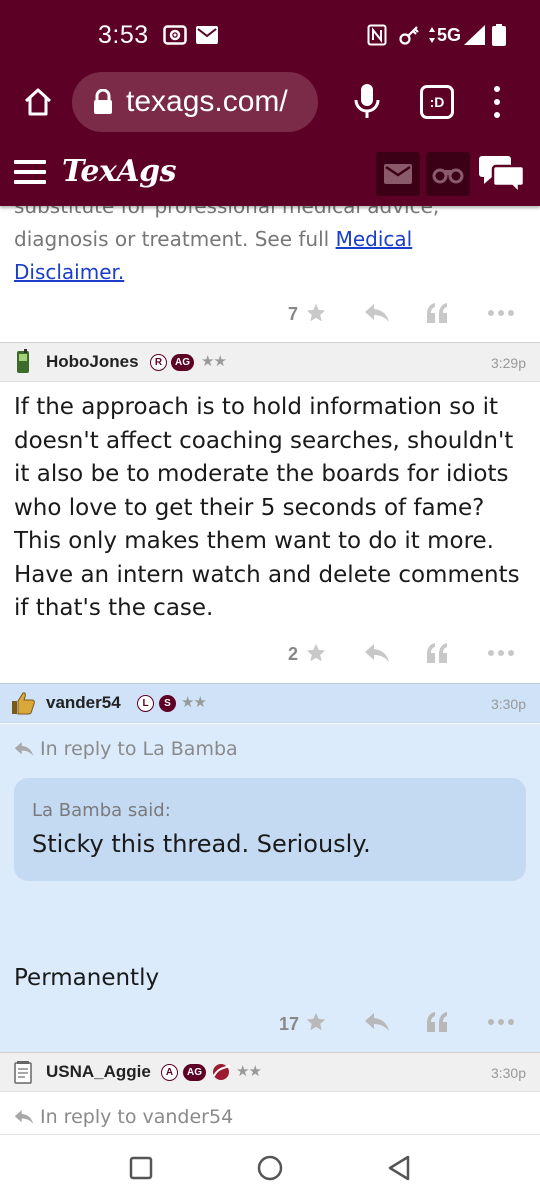  I want to click on thumbs-up-avatar-icon, so click(23, 703).